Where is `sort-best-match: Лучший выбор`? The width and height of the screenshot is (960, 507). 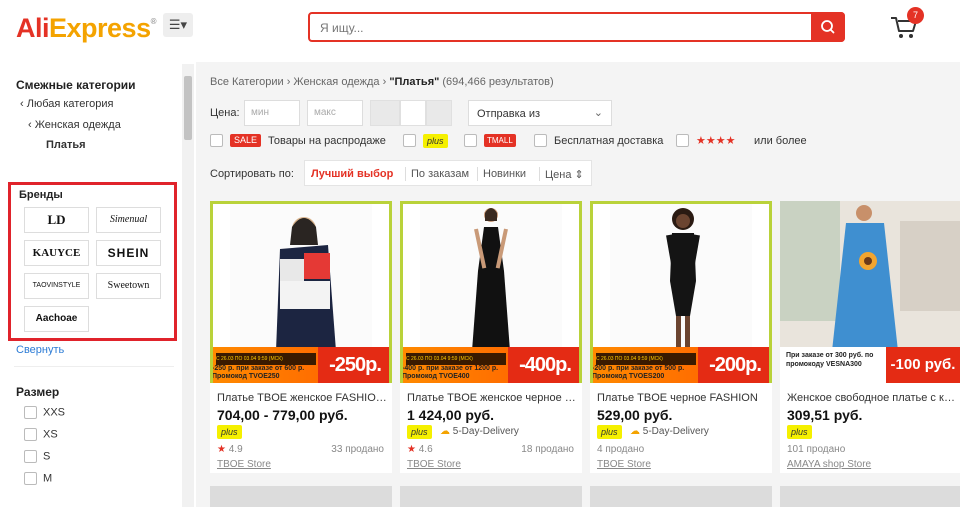
sort-best-match: Лучший выбор is located at coordinates (352, 174).